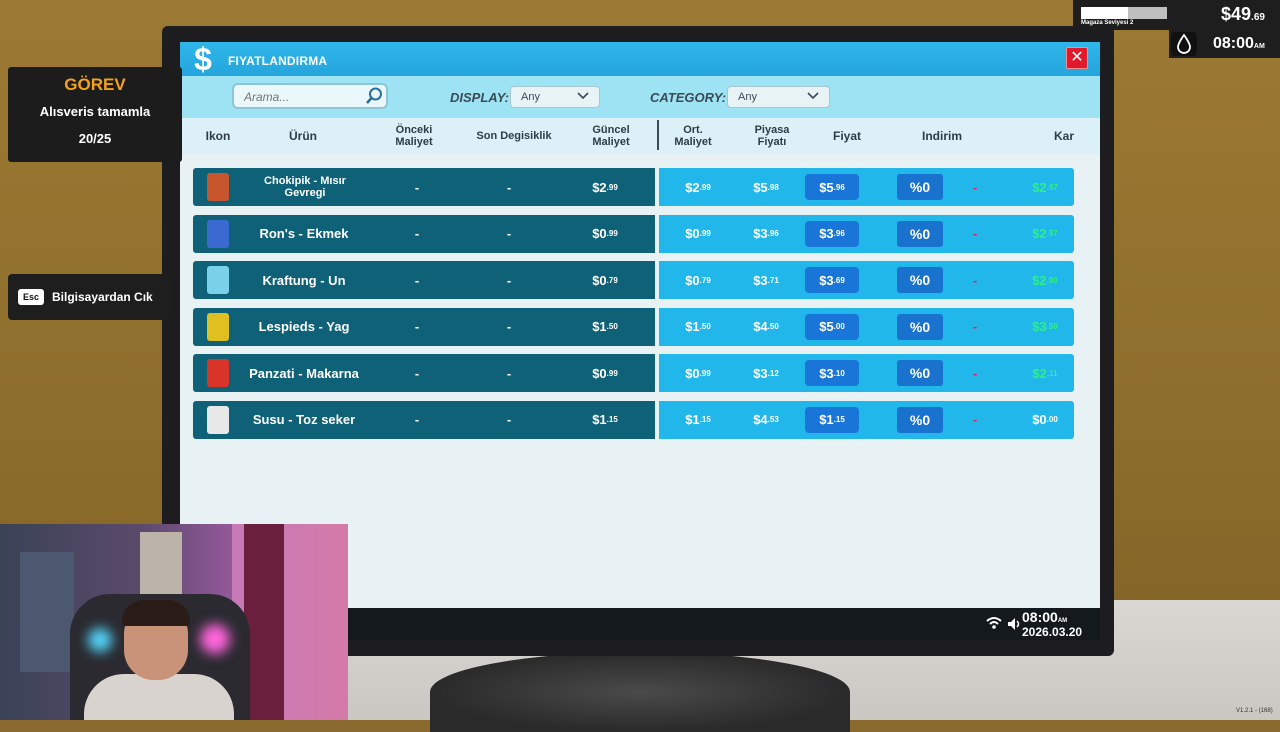  I want to click on price-input: $5.96, so click(832, 187).